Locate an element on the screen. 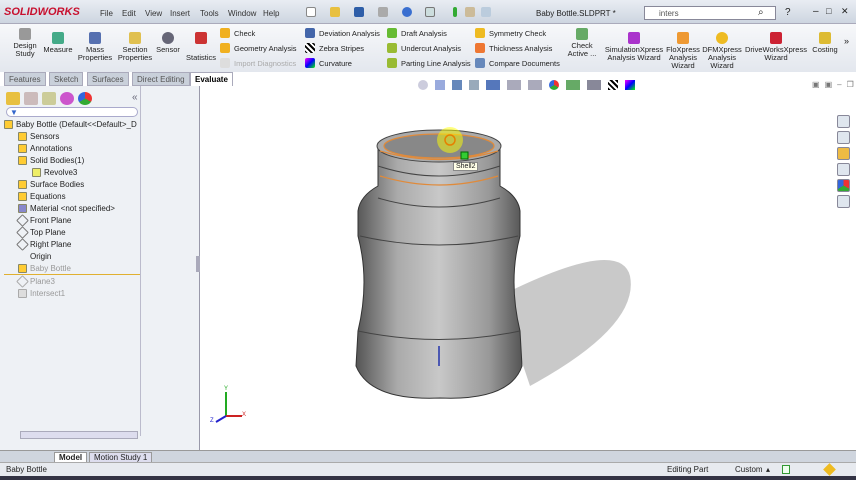  appearances-icon is located at coordinates (843, 185).